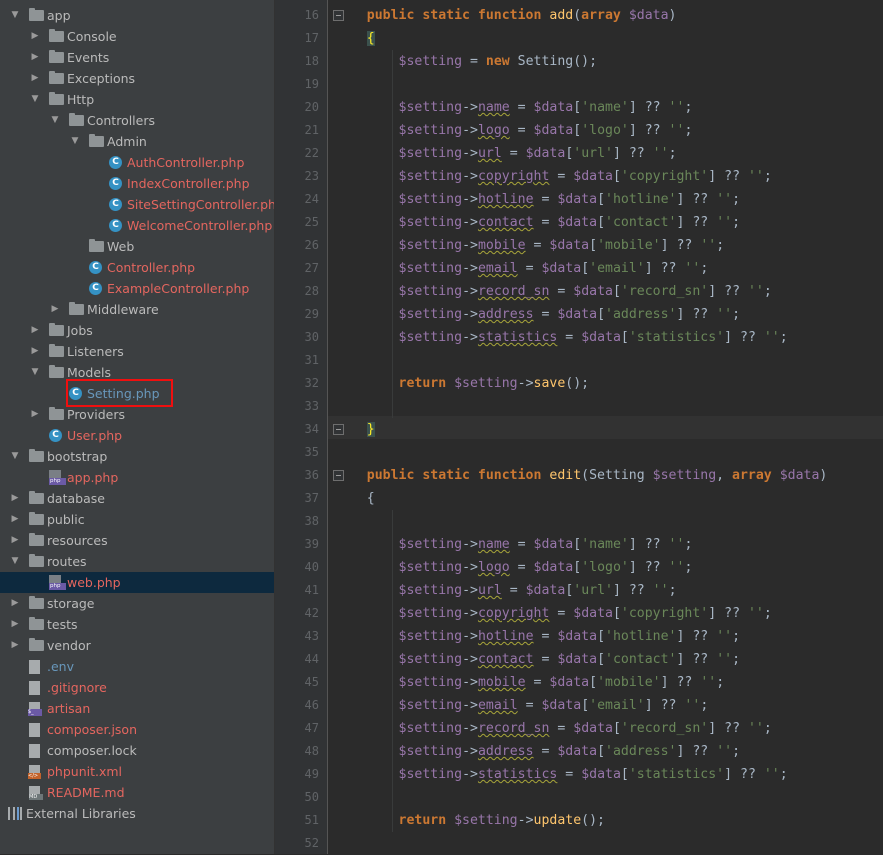 The image size is (883, 855). Describe the element at coordinates (137, 498) in the screenshot. I see `tree-folder-row: ▶ database` at that location.